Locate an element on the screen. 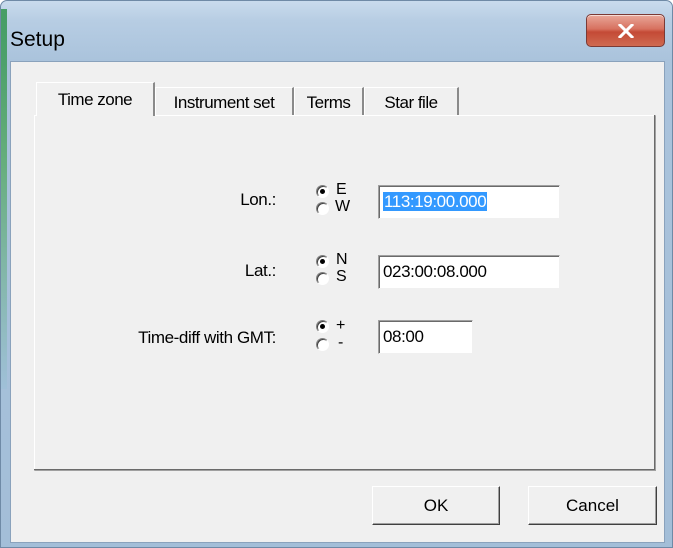  tab-terms: Terms is located at coordinates (329, 102).